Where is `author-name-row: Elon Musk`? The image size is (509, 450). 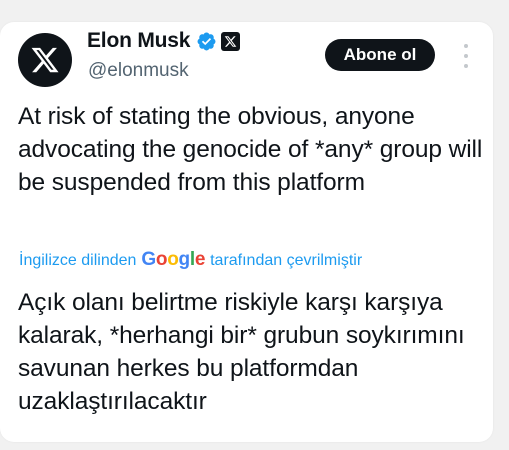 author-name-row: Elon Musk is located at coordinates (164, 41).